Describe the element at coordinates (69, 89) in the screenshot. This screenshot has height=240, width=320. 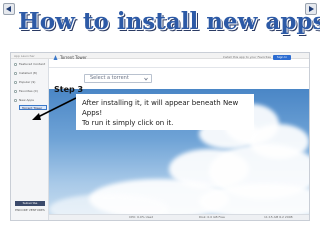
I see `step-label: Step 3` at that location.